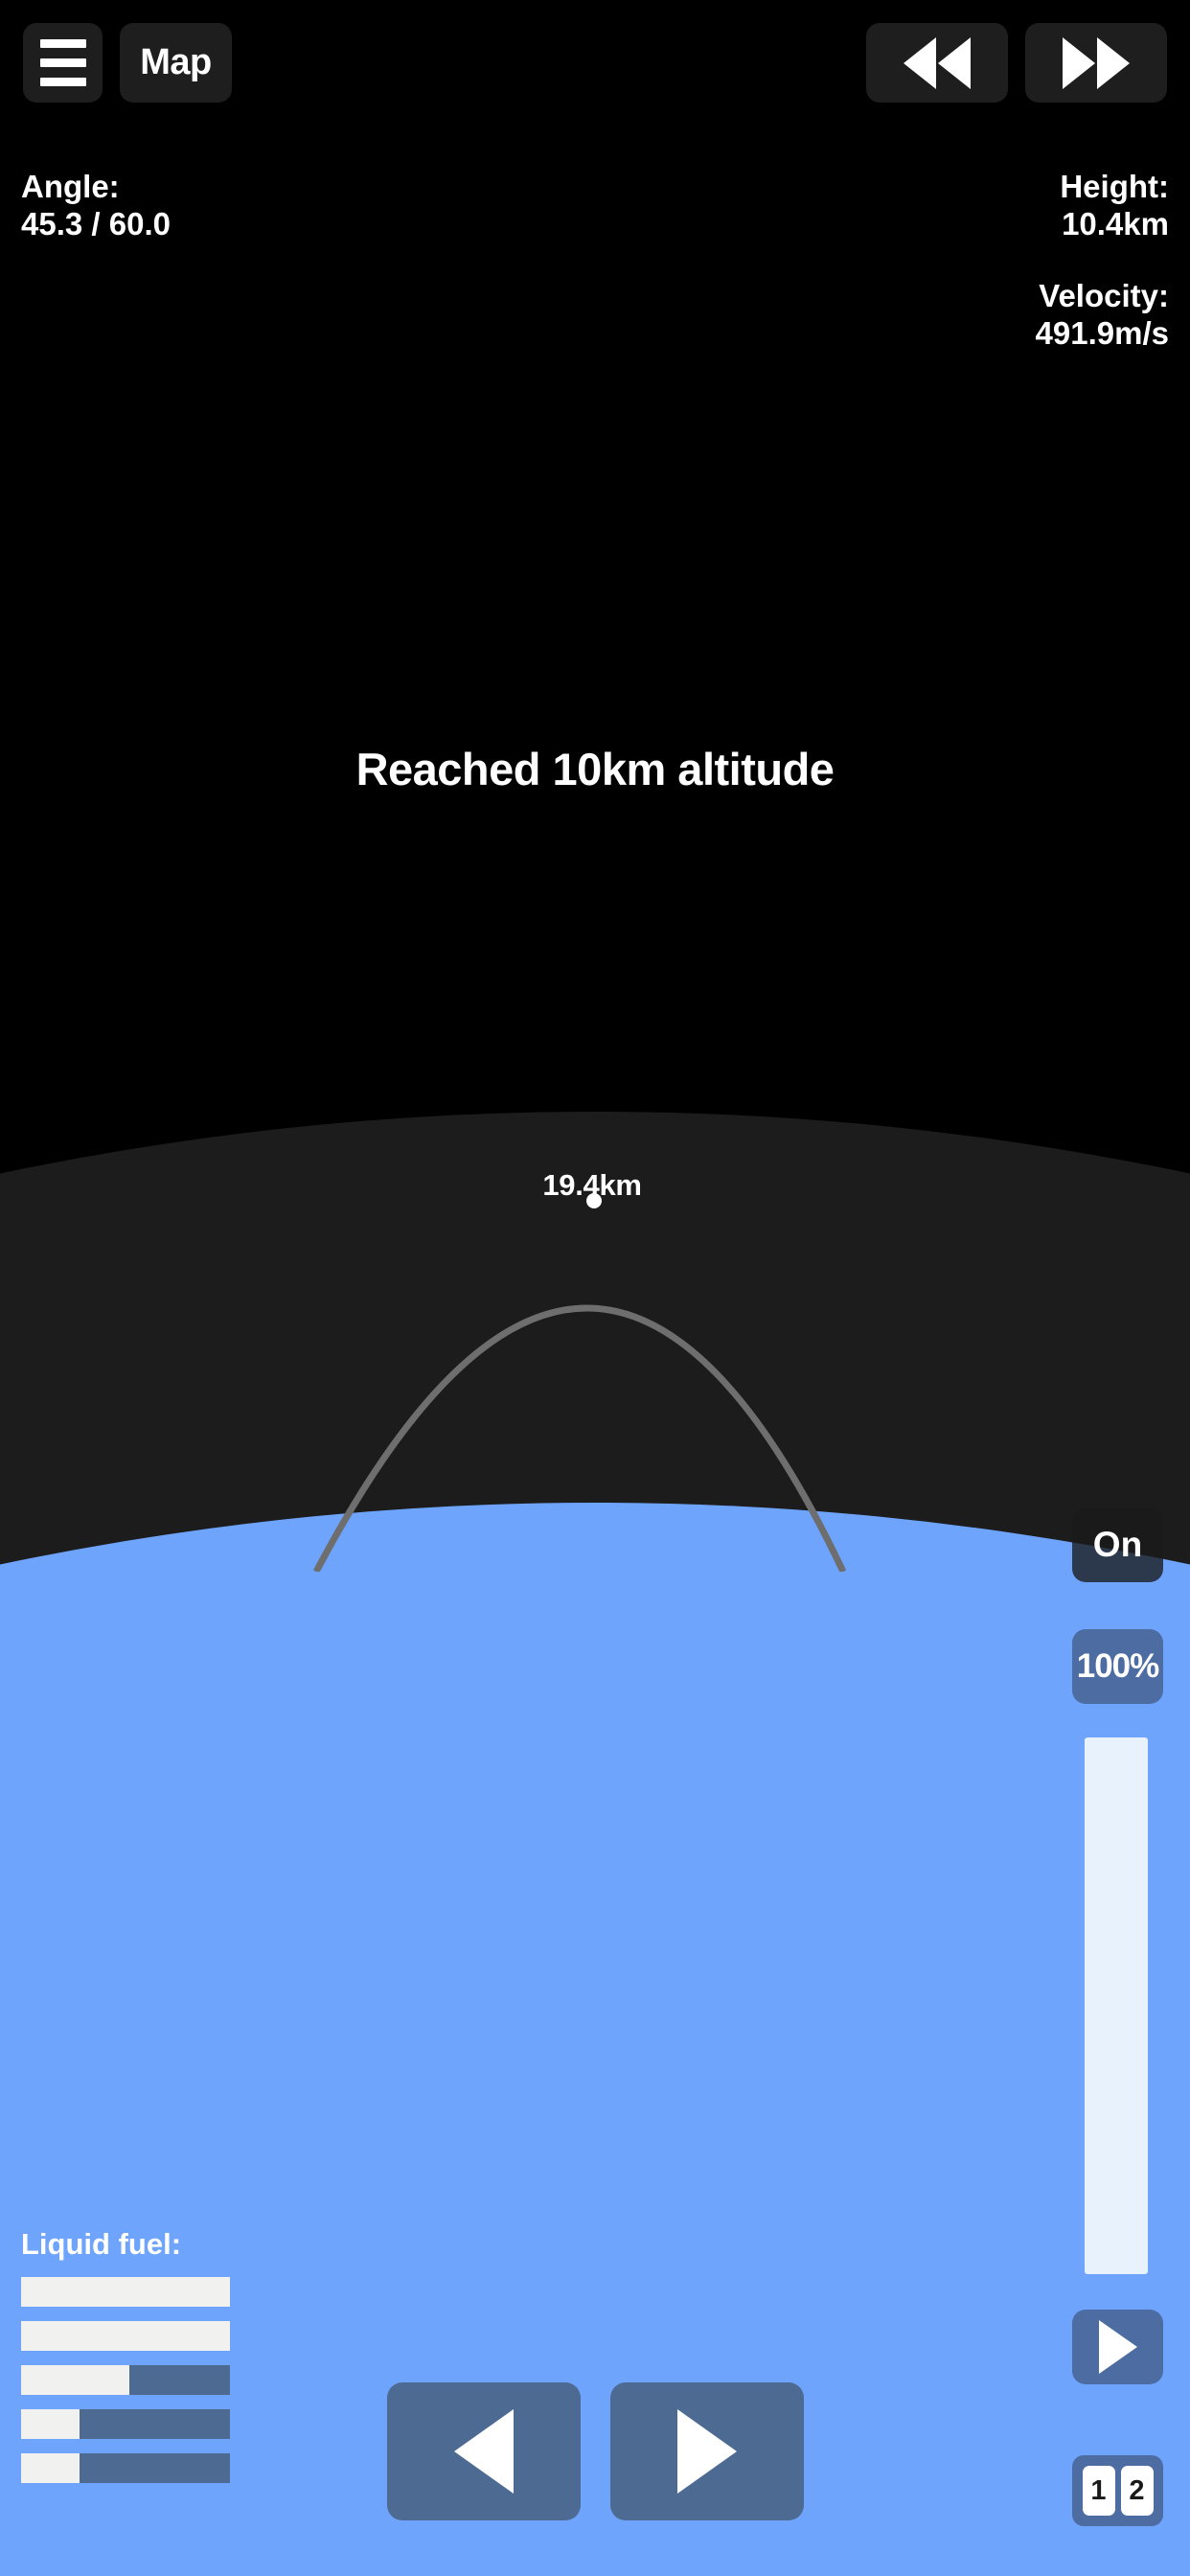 This screenshot has height=2576, width=1190. I want to click on velocity-value: 491.9m/s, so click(1102, 332).